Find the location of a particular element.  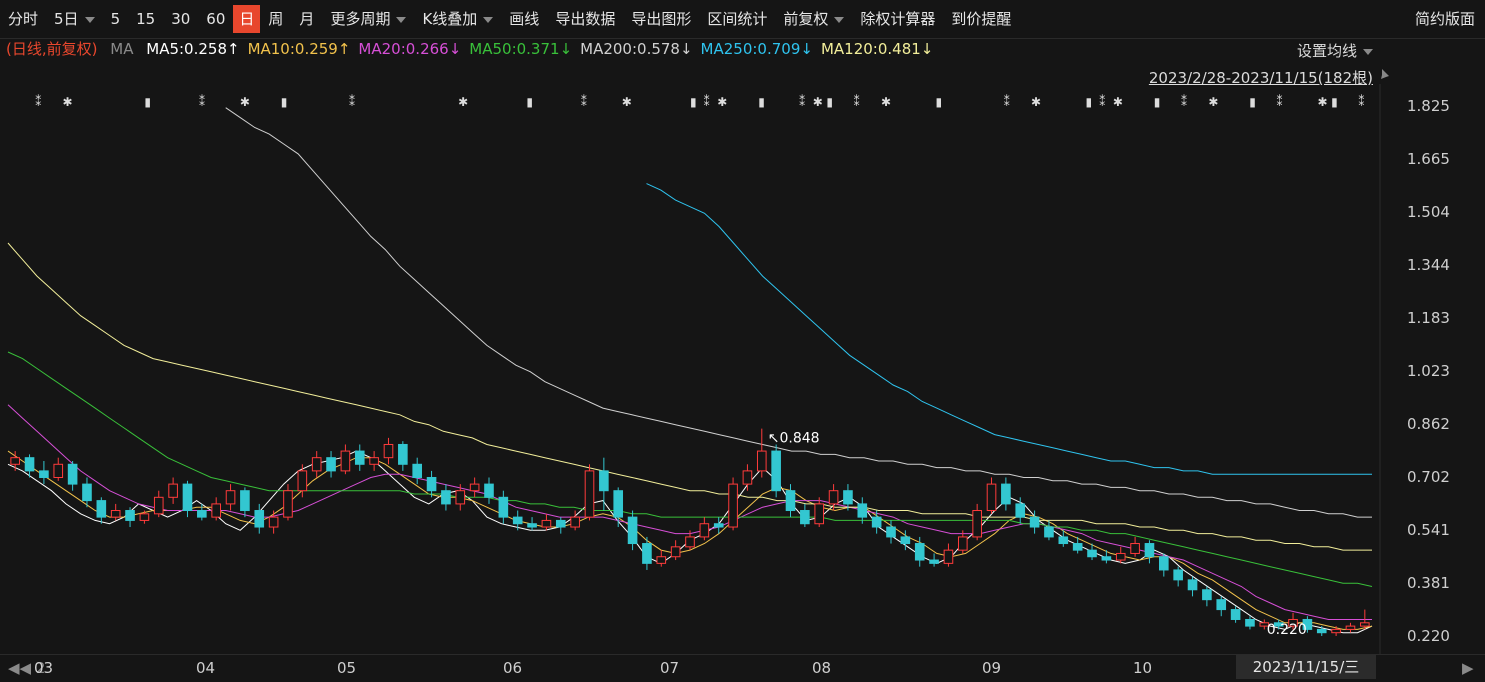

export-data-button: 导出数据 is located at coordinates (585, 19).